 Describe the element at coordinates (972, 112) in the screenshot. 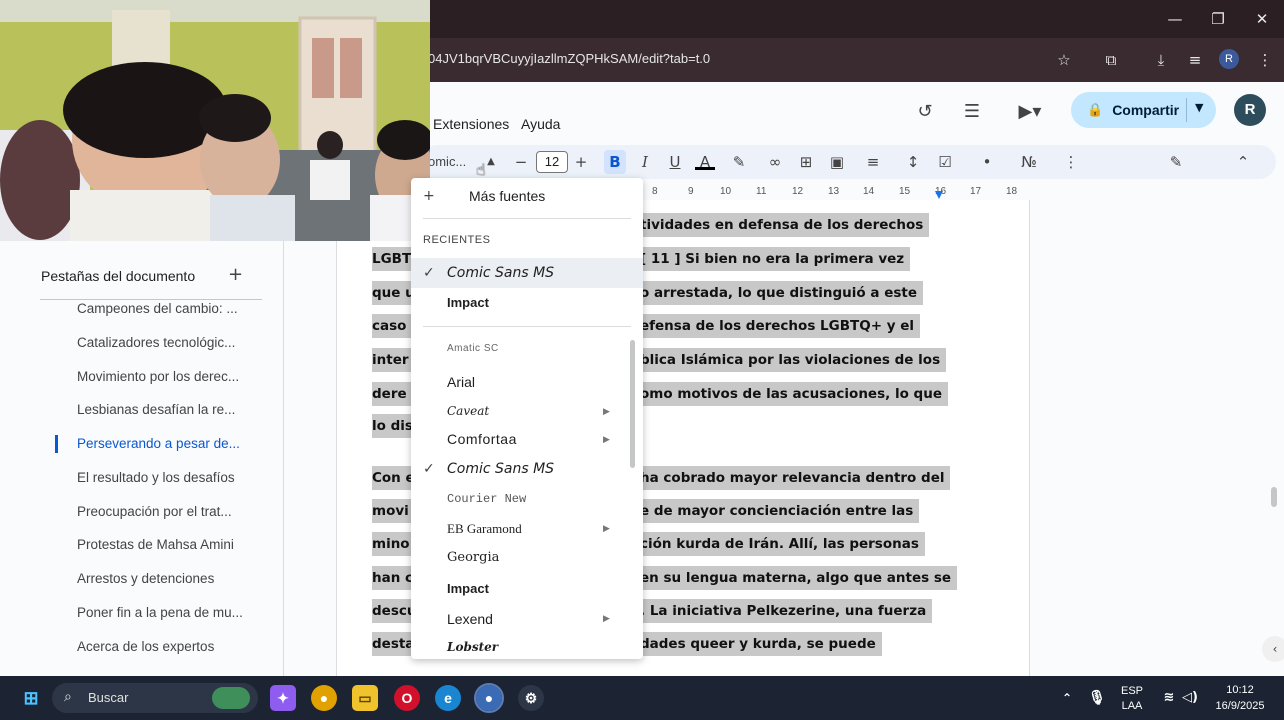

I see `comments-icon: ☰` at that location.